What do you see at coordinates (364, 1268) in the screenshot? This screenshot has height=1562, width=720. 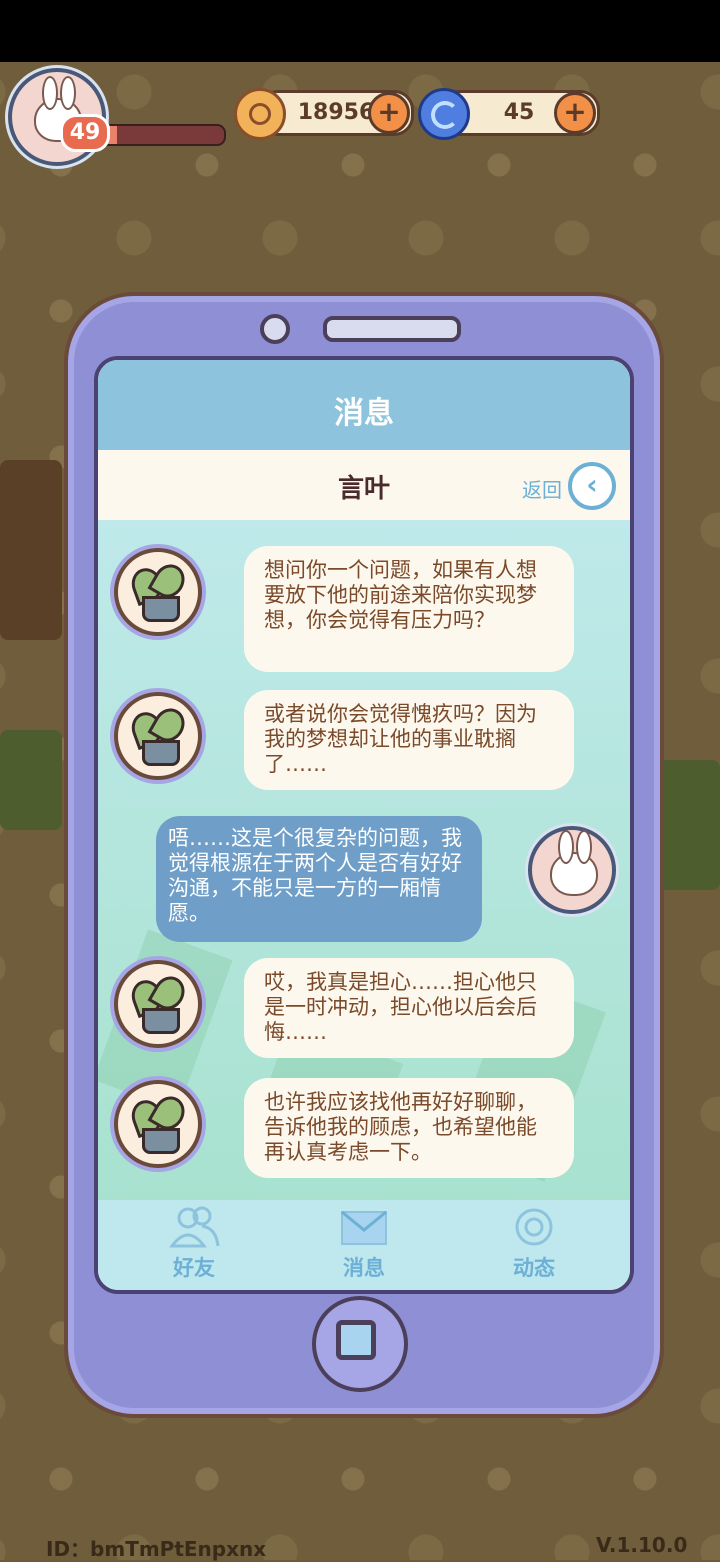 I see `tab-messages-label: 消息` at bounding box center [364, 1268].